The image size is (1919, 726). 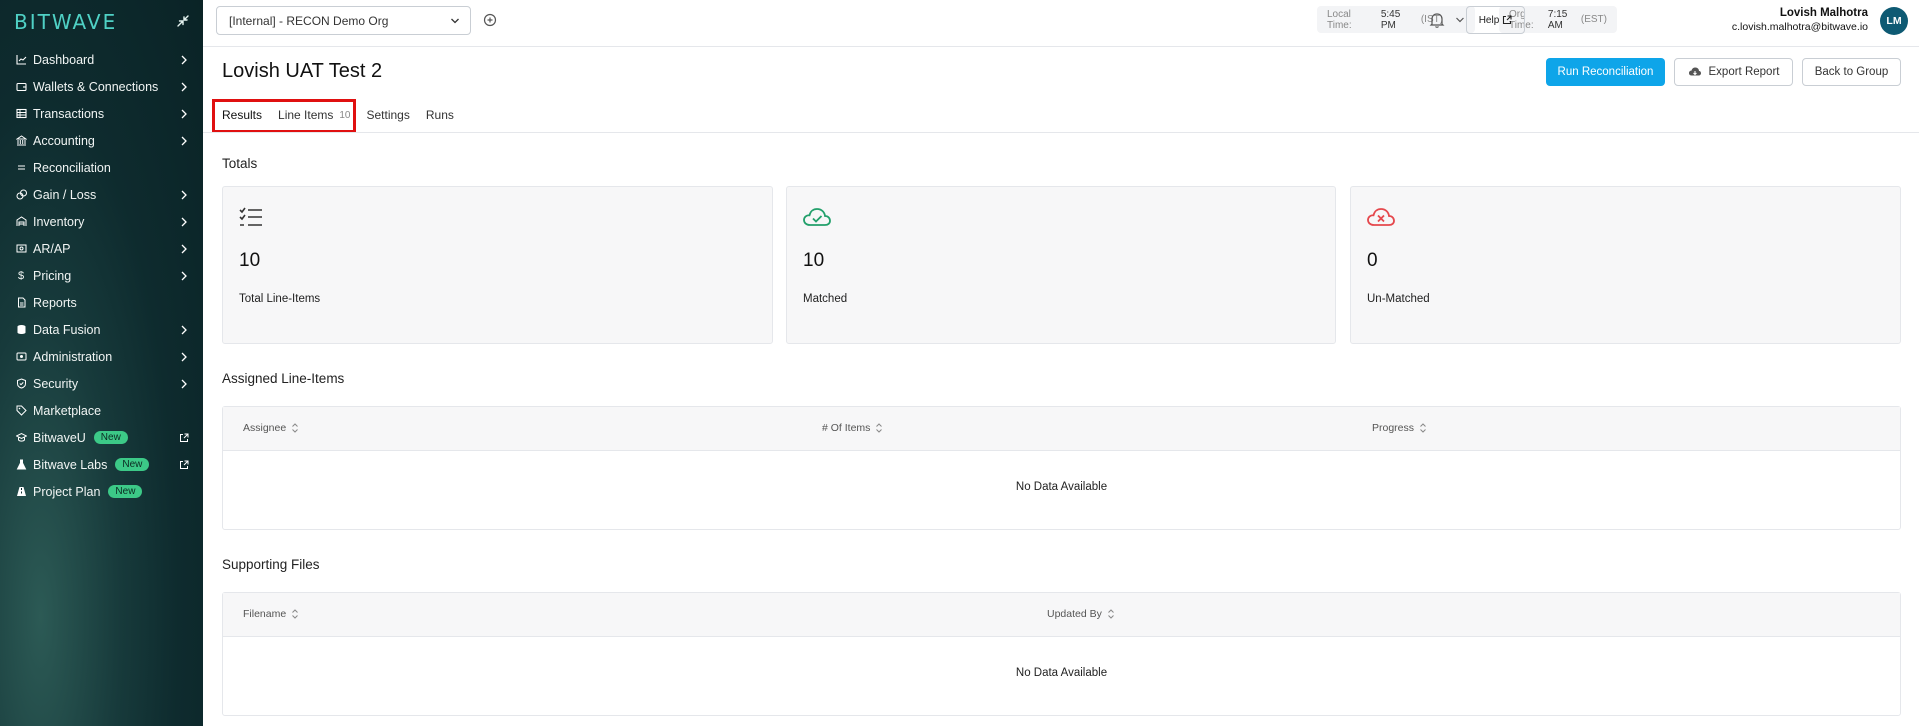 I want to click on help-button: Help, so click(x=1495, y=20).